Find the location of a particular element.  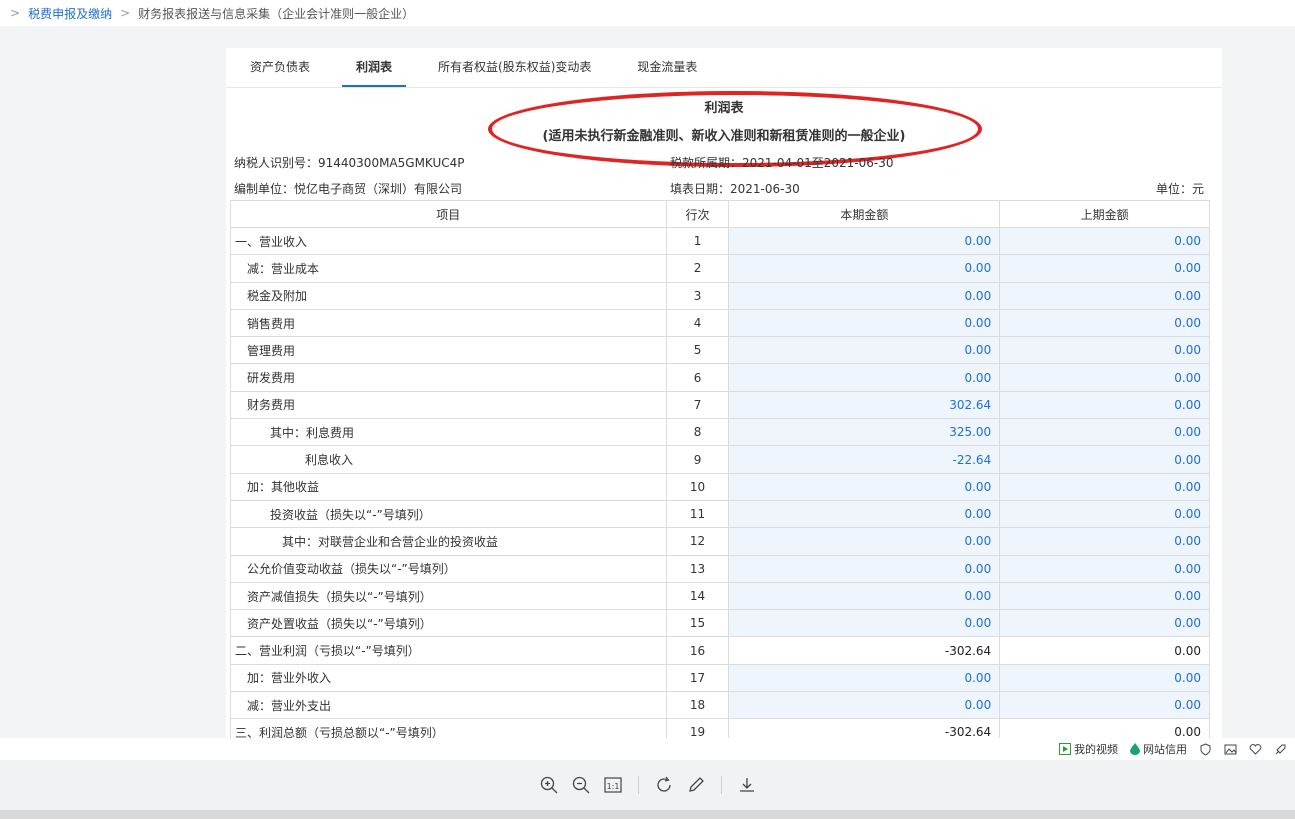

my-video-label: 我的视频 is located at coordinates (1096, 749).